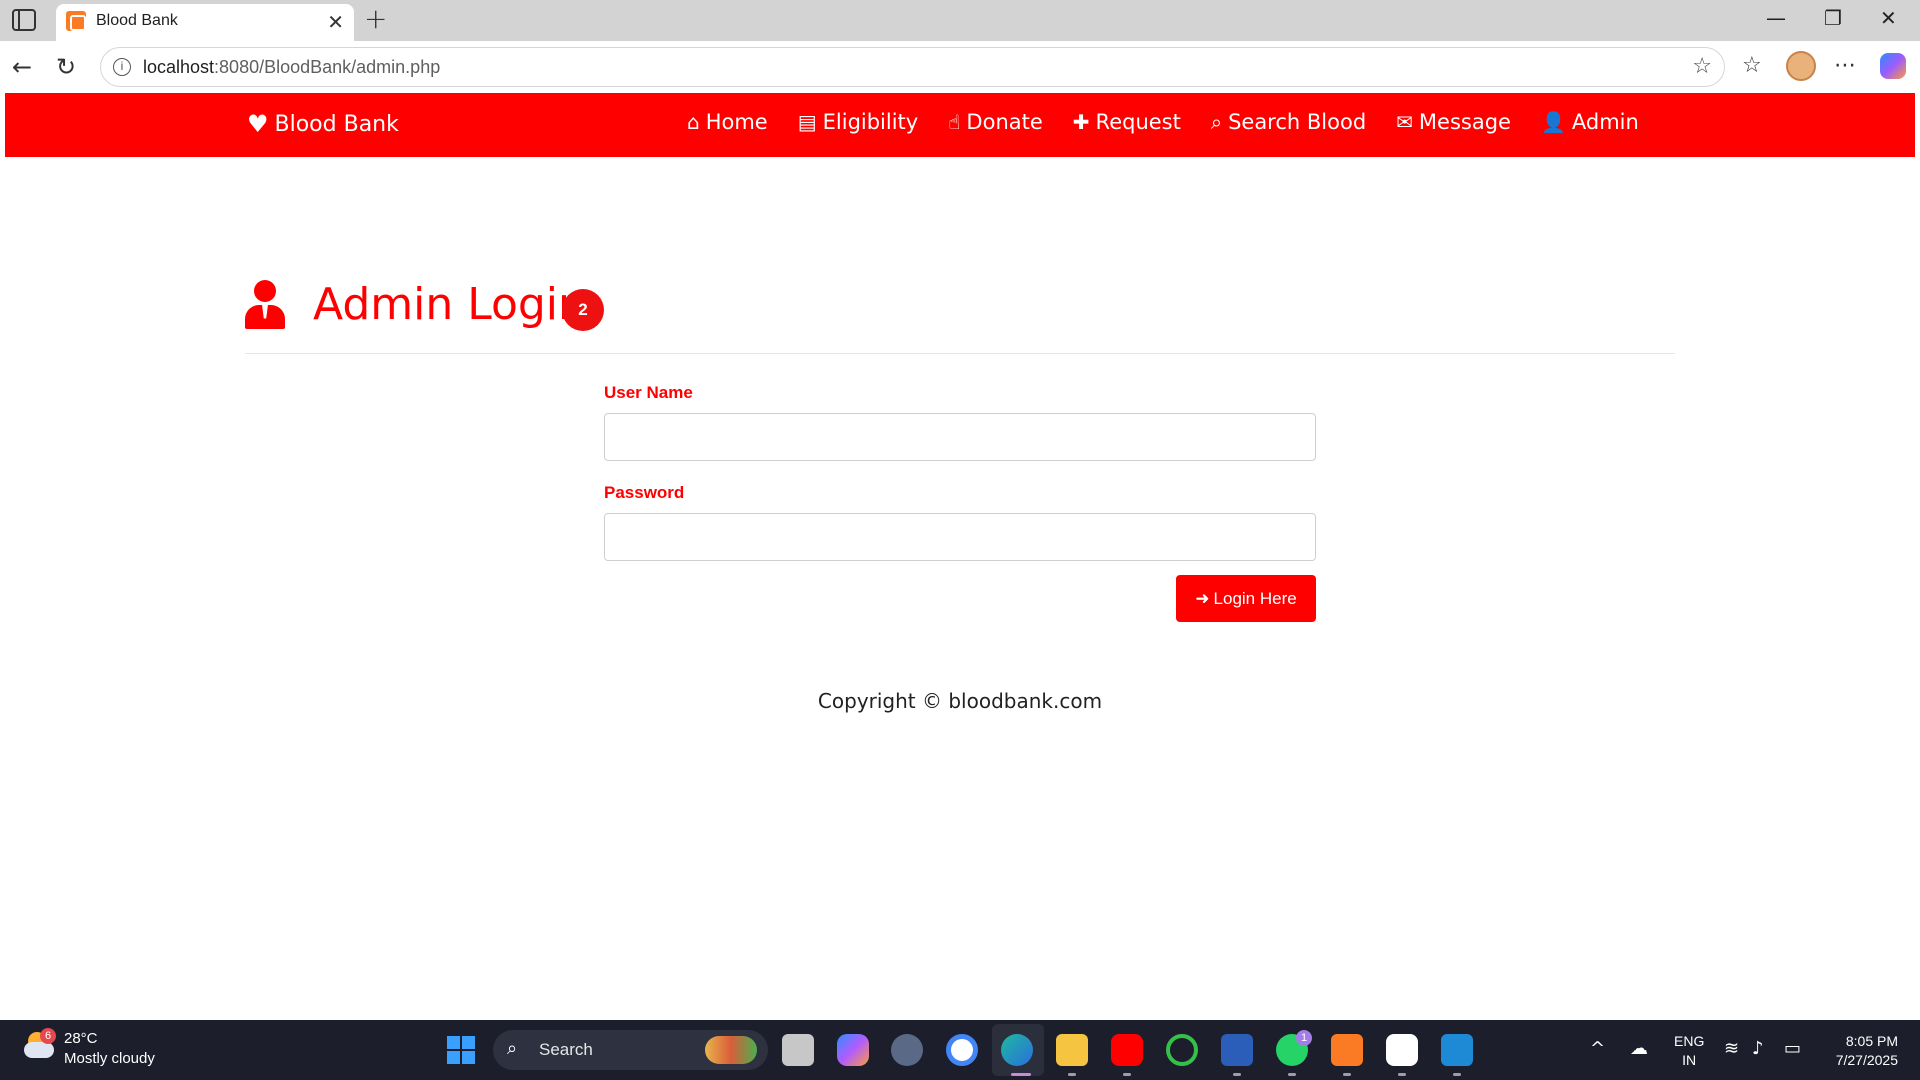 Image resolution: width=1920 pixels, height=1080 pixels. Describe the element at coordinates (265, 304) in the screenshot. I see `admin-user-icon` at that location.